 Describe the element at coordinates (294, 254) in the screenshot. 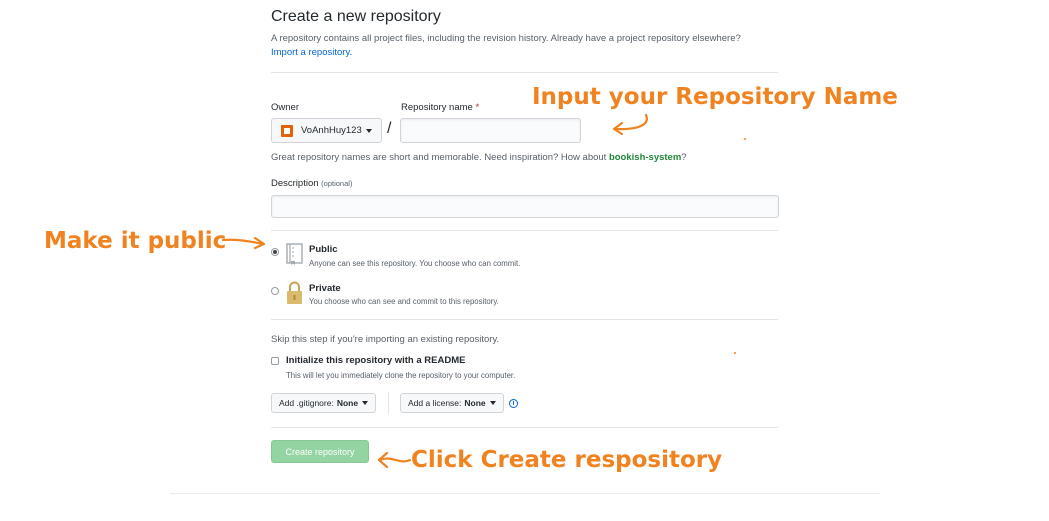

I see `repo-book-icon` at that location.